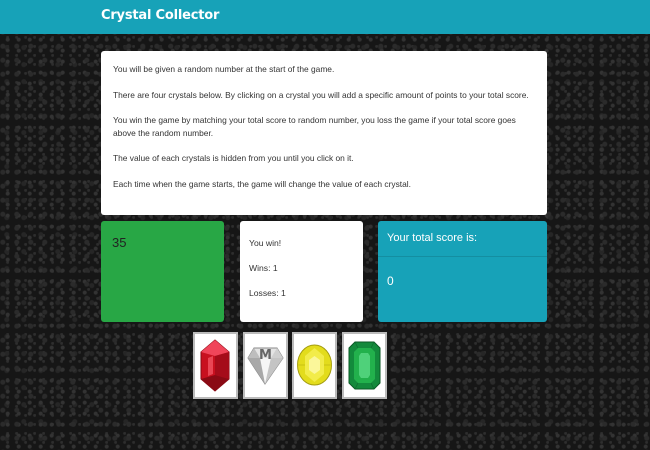 This screenshot has height=450, width=650. Describe the element at coordinates (390, 281) in the screenshot. I see `total-score: 0` at that location.